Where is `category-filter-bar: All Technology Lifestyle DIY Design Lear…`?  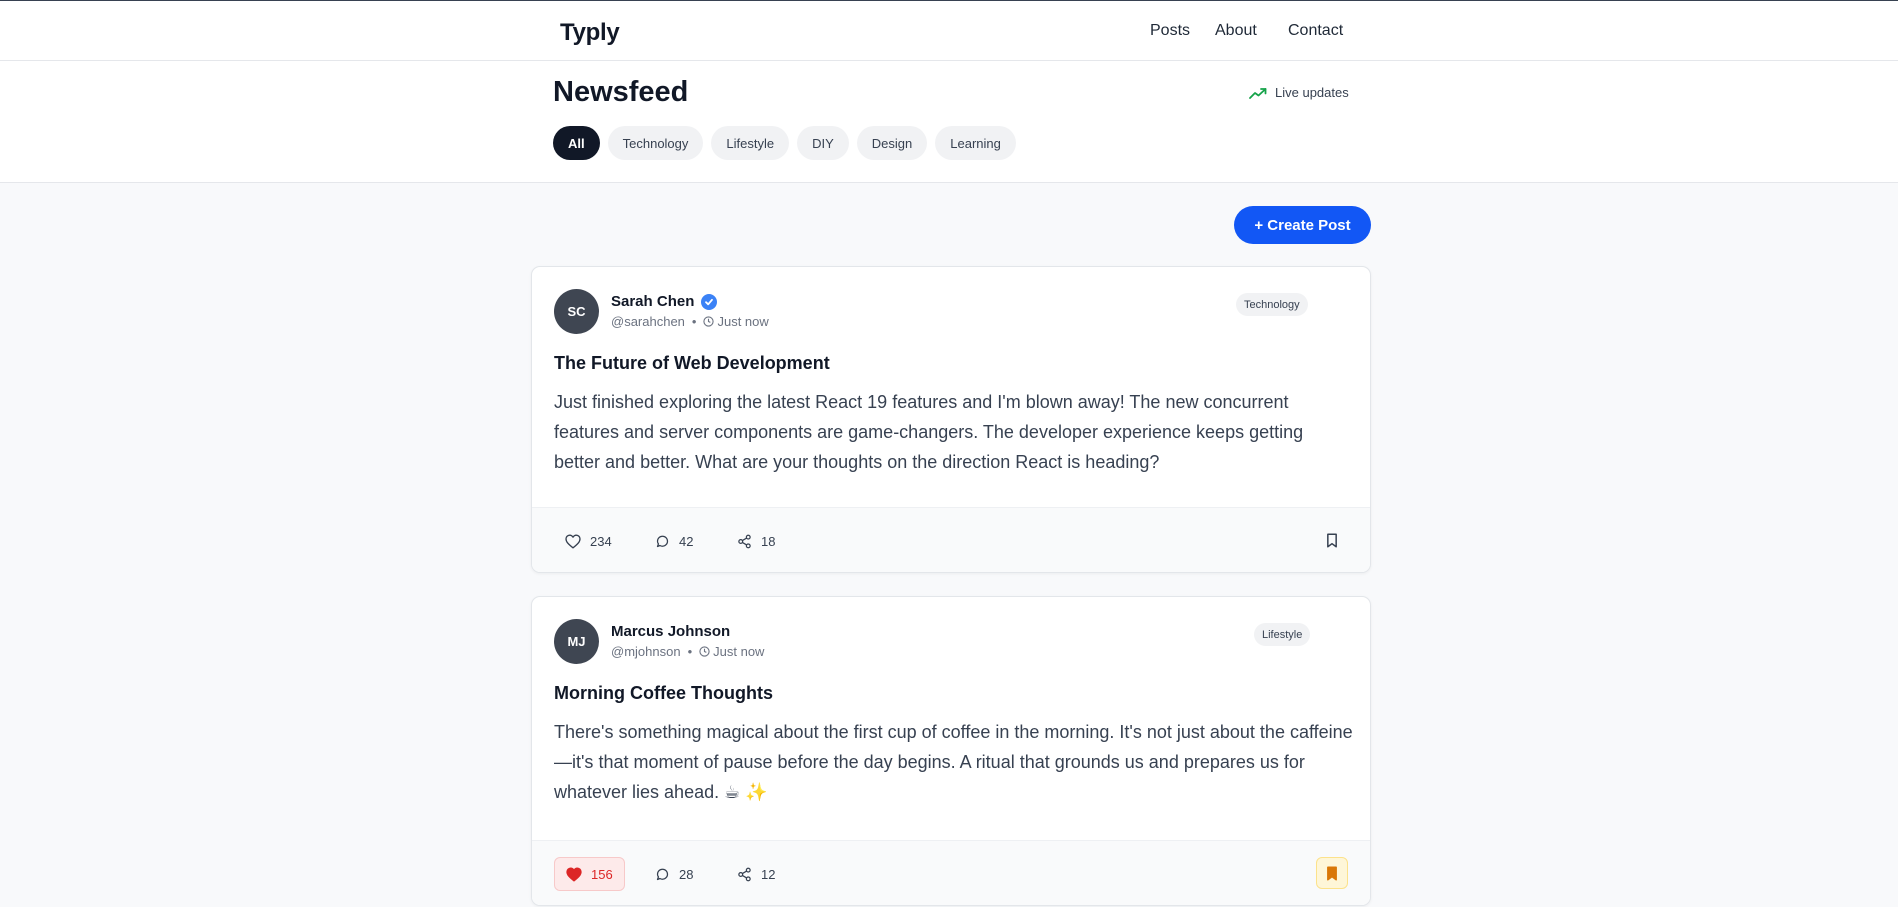
category-filter-bar: All Technology Lifestyle DIY Design Lear… is located at coordinates (784, 143).